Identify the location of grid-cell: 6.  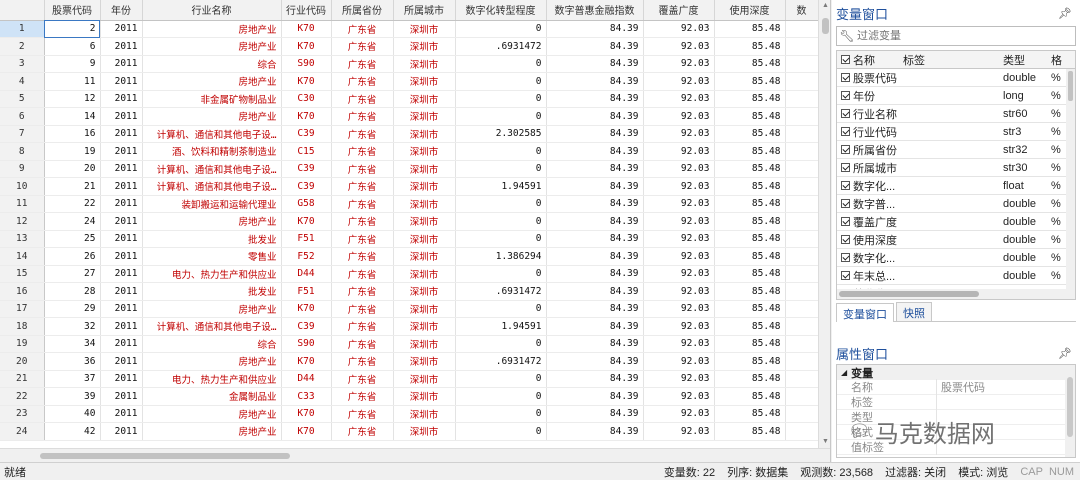
(72, 46).